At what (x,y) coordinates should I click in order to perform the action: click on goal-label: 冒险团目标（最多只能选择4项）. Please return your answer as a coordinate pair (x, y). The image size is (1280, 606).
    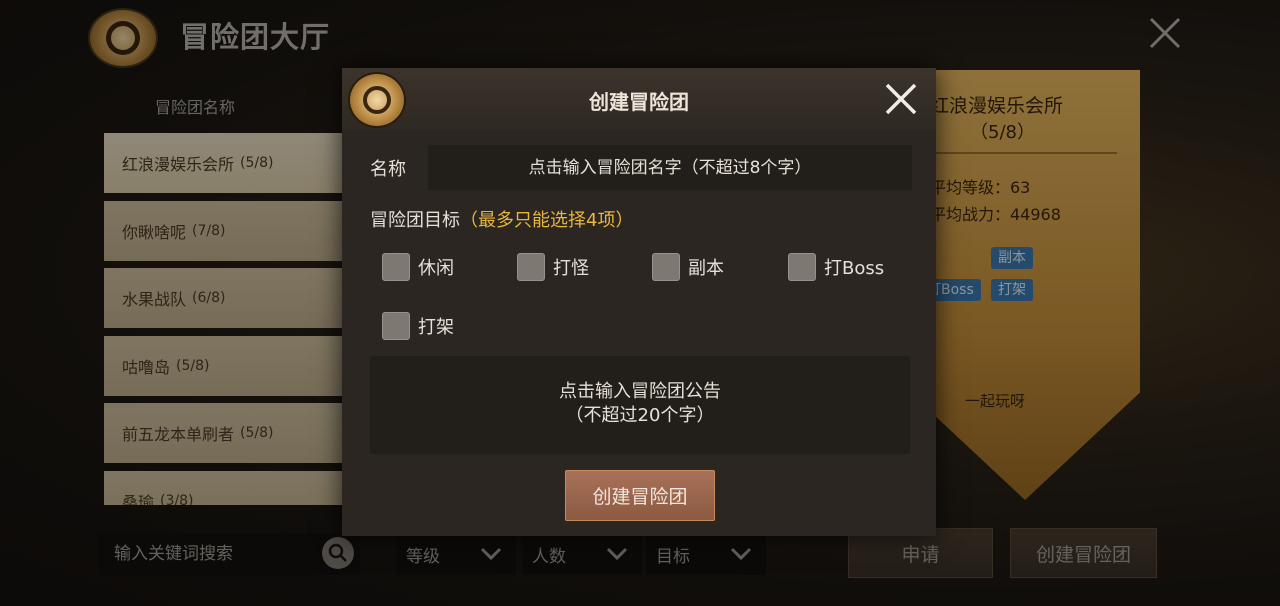
    Looking at the image, I should click on (501, 219).